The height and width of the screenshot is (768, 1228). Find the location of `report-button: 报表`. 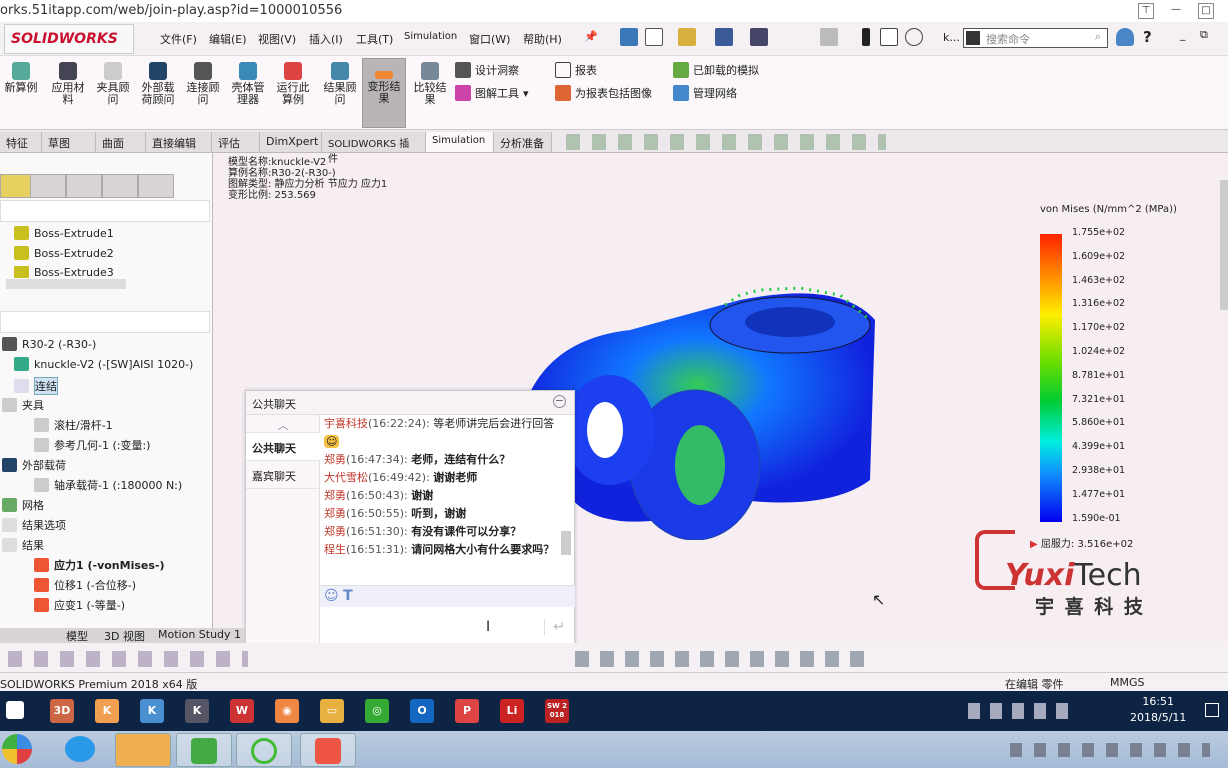

report-button: 报表 is located at coordinates (576, 70).